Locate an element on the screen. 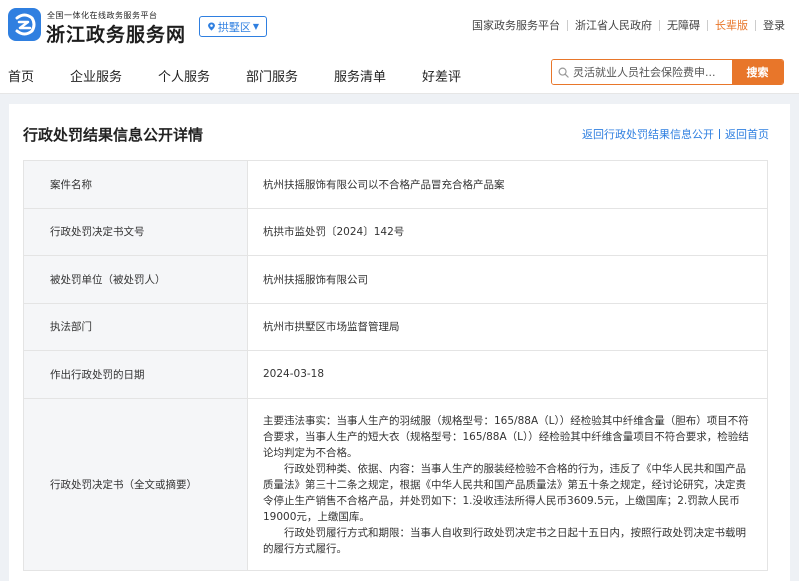 Image resolution: width=799 pixels, height=581 pixels. link-provincial-government: 浙江省人民政府 is located at coordinates (613, 25).